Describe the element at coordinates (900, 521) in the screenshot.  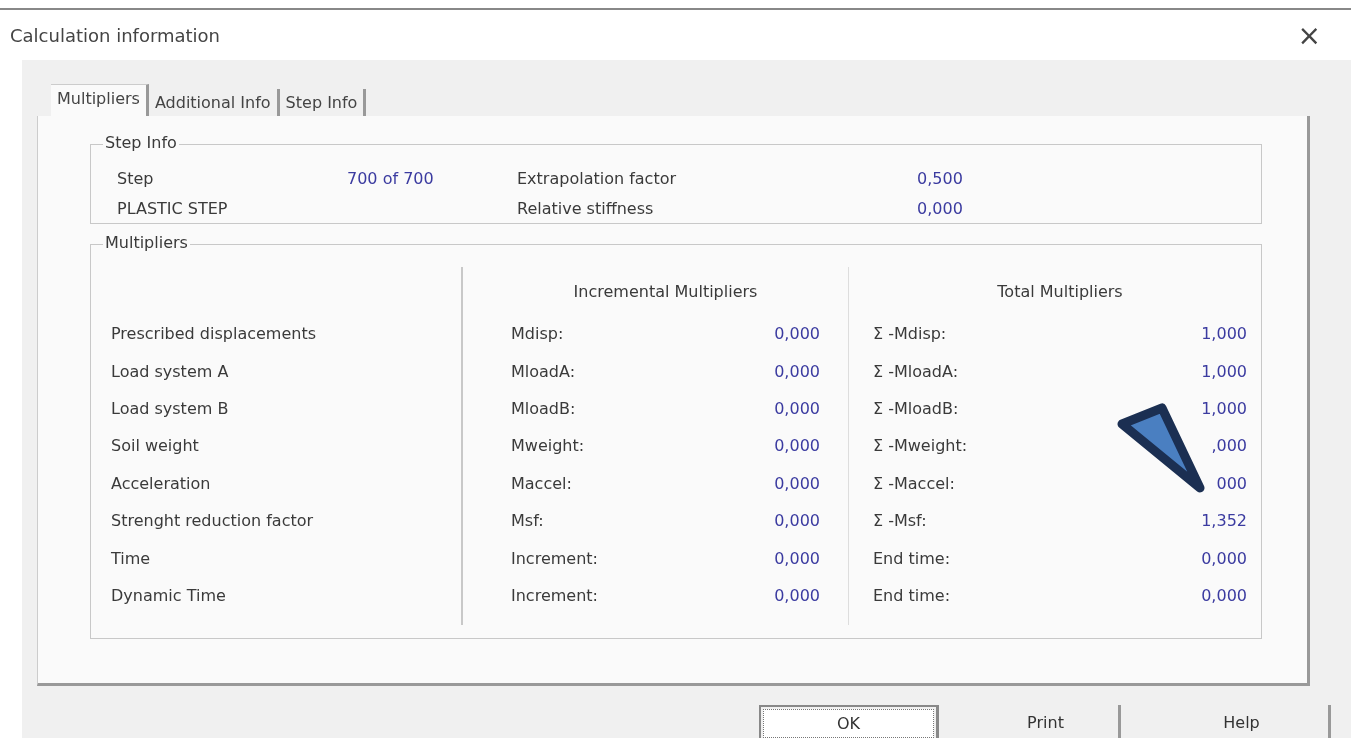
I see `multiplier-label: Σ -Msf:` at that location.